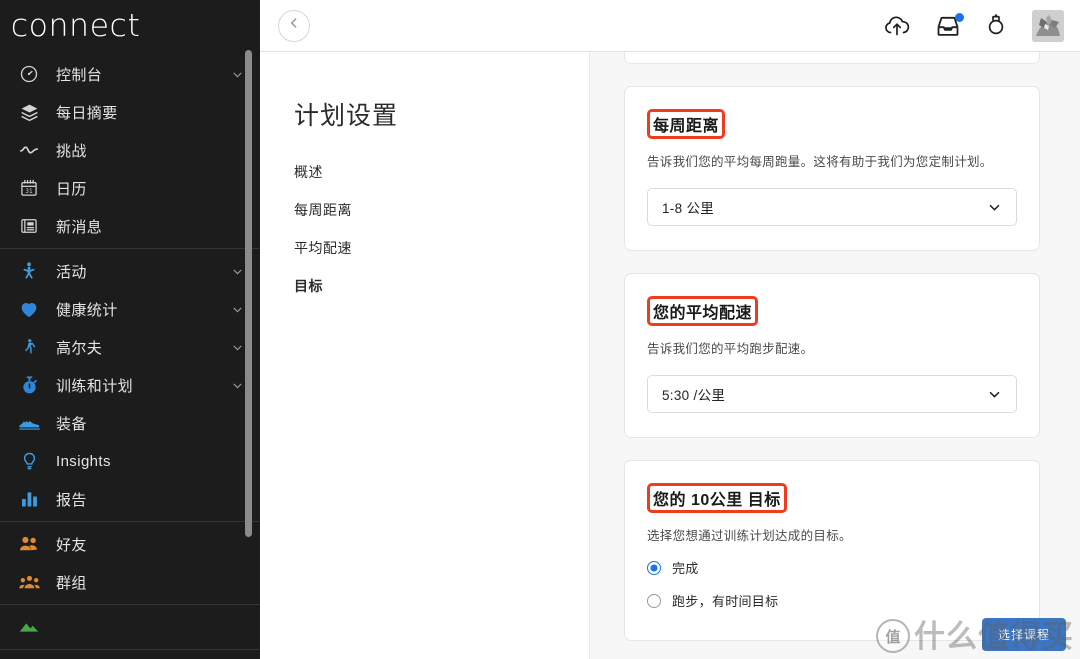 This screenshot has height=659, width=1080. I want to click on stopwatch-icon, so click(29, 385).